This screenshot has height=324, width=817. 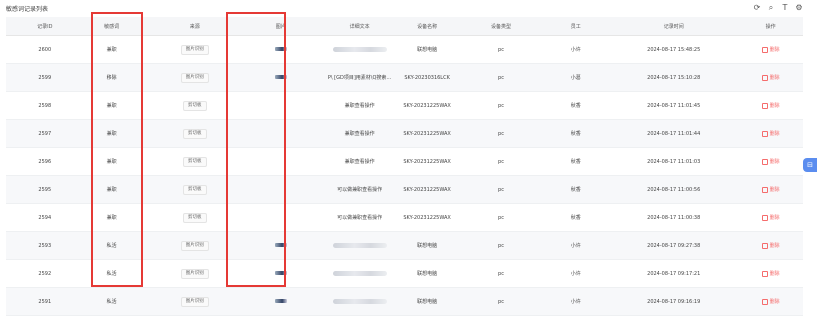 I want to click on record-time: 2024-08-17 11:01:03, so click(x=674, y=161).